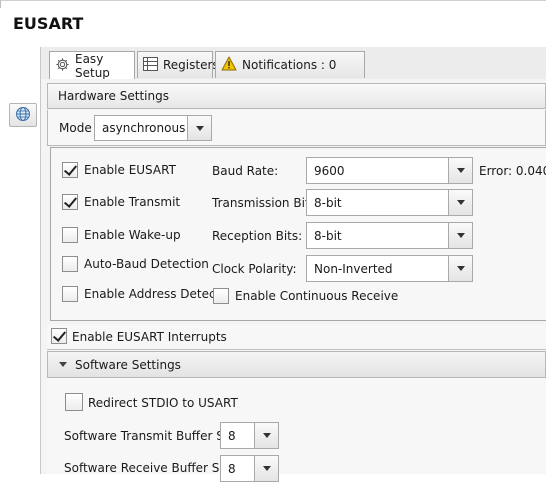  I want to click on tab-registers-label: Registers, so click(191, 65).